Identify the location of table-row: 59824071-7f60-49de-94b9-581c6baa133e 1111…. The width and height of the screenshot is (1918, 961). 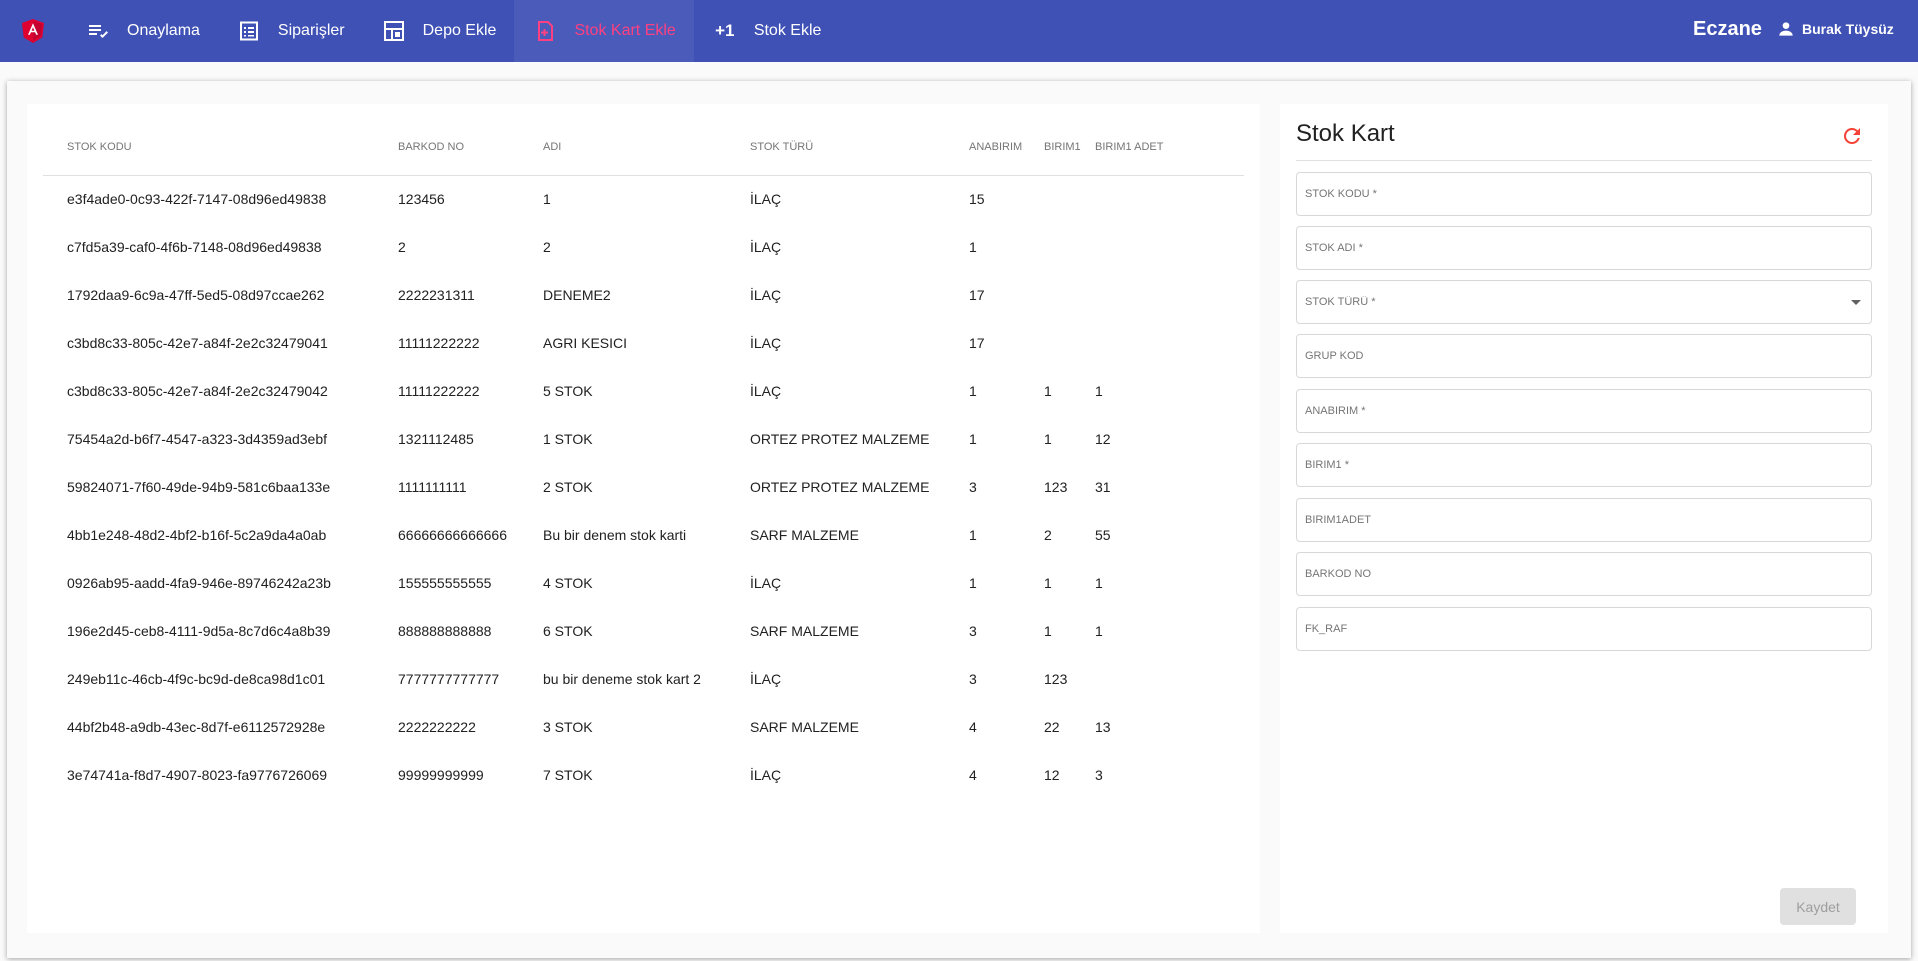
(643, 487).